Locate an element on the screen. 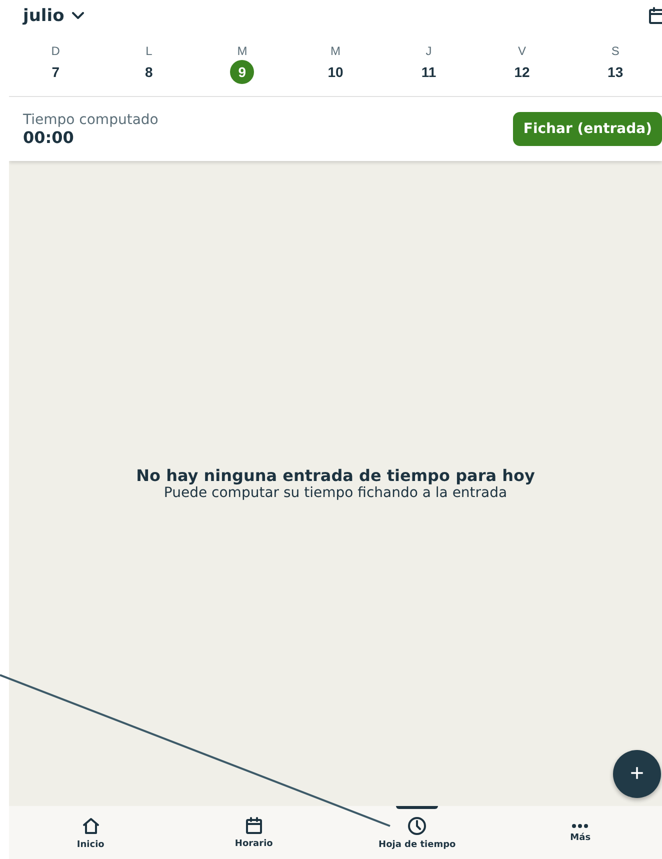 This screenshot has height=859, width=662. day-number: 13 is located at coordinates (615, 72).